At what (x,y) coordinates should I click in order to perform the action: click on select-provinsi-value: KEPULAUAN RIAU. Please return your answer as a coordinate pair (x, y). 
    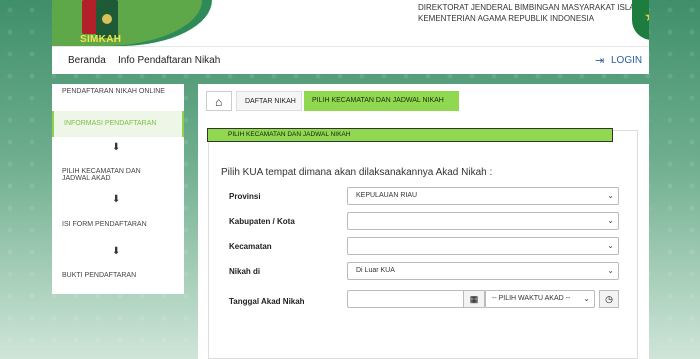
    Looking at the image, I should click on (387, 195).